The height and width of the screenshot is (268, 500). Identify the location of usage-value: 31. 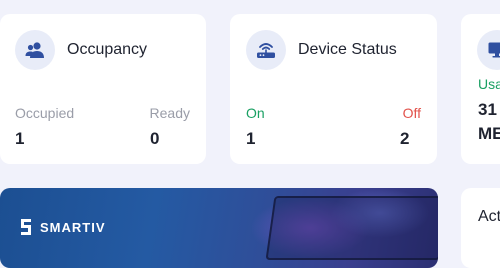
(487, 110).